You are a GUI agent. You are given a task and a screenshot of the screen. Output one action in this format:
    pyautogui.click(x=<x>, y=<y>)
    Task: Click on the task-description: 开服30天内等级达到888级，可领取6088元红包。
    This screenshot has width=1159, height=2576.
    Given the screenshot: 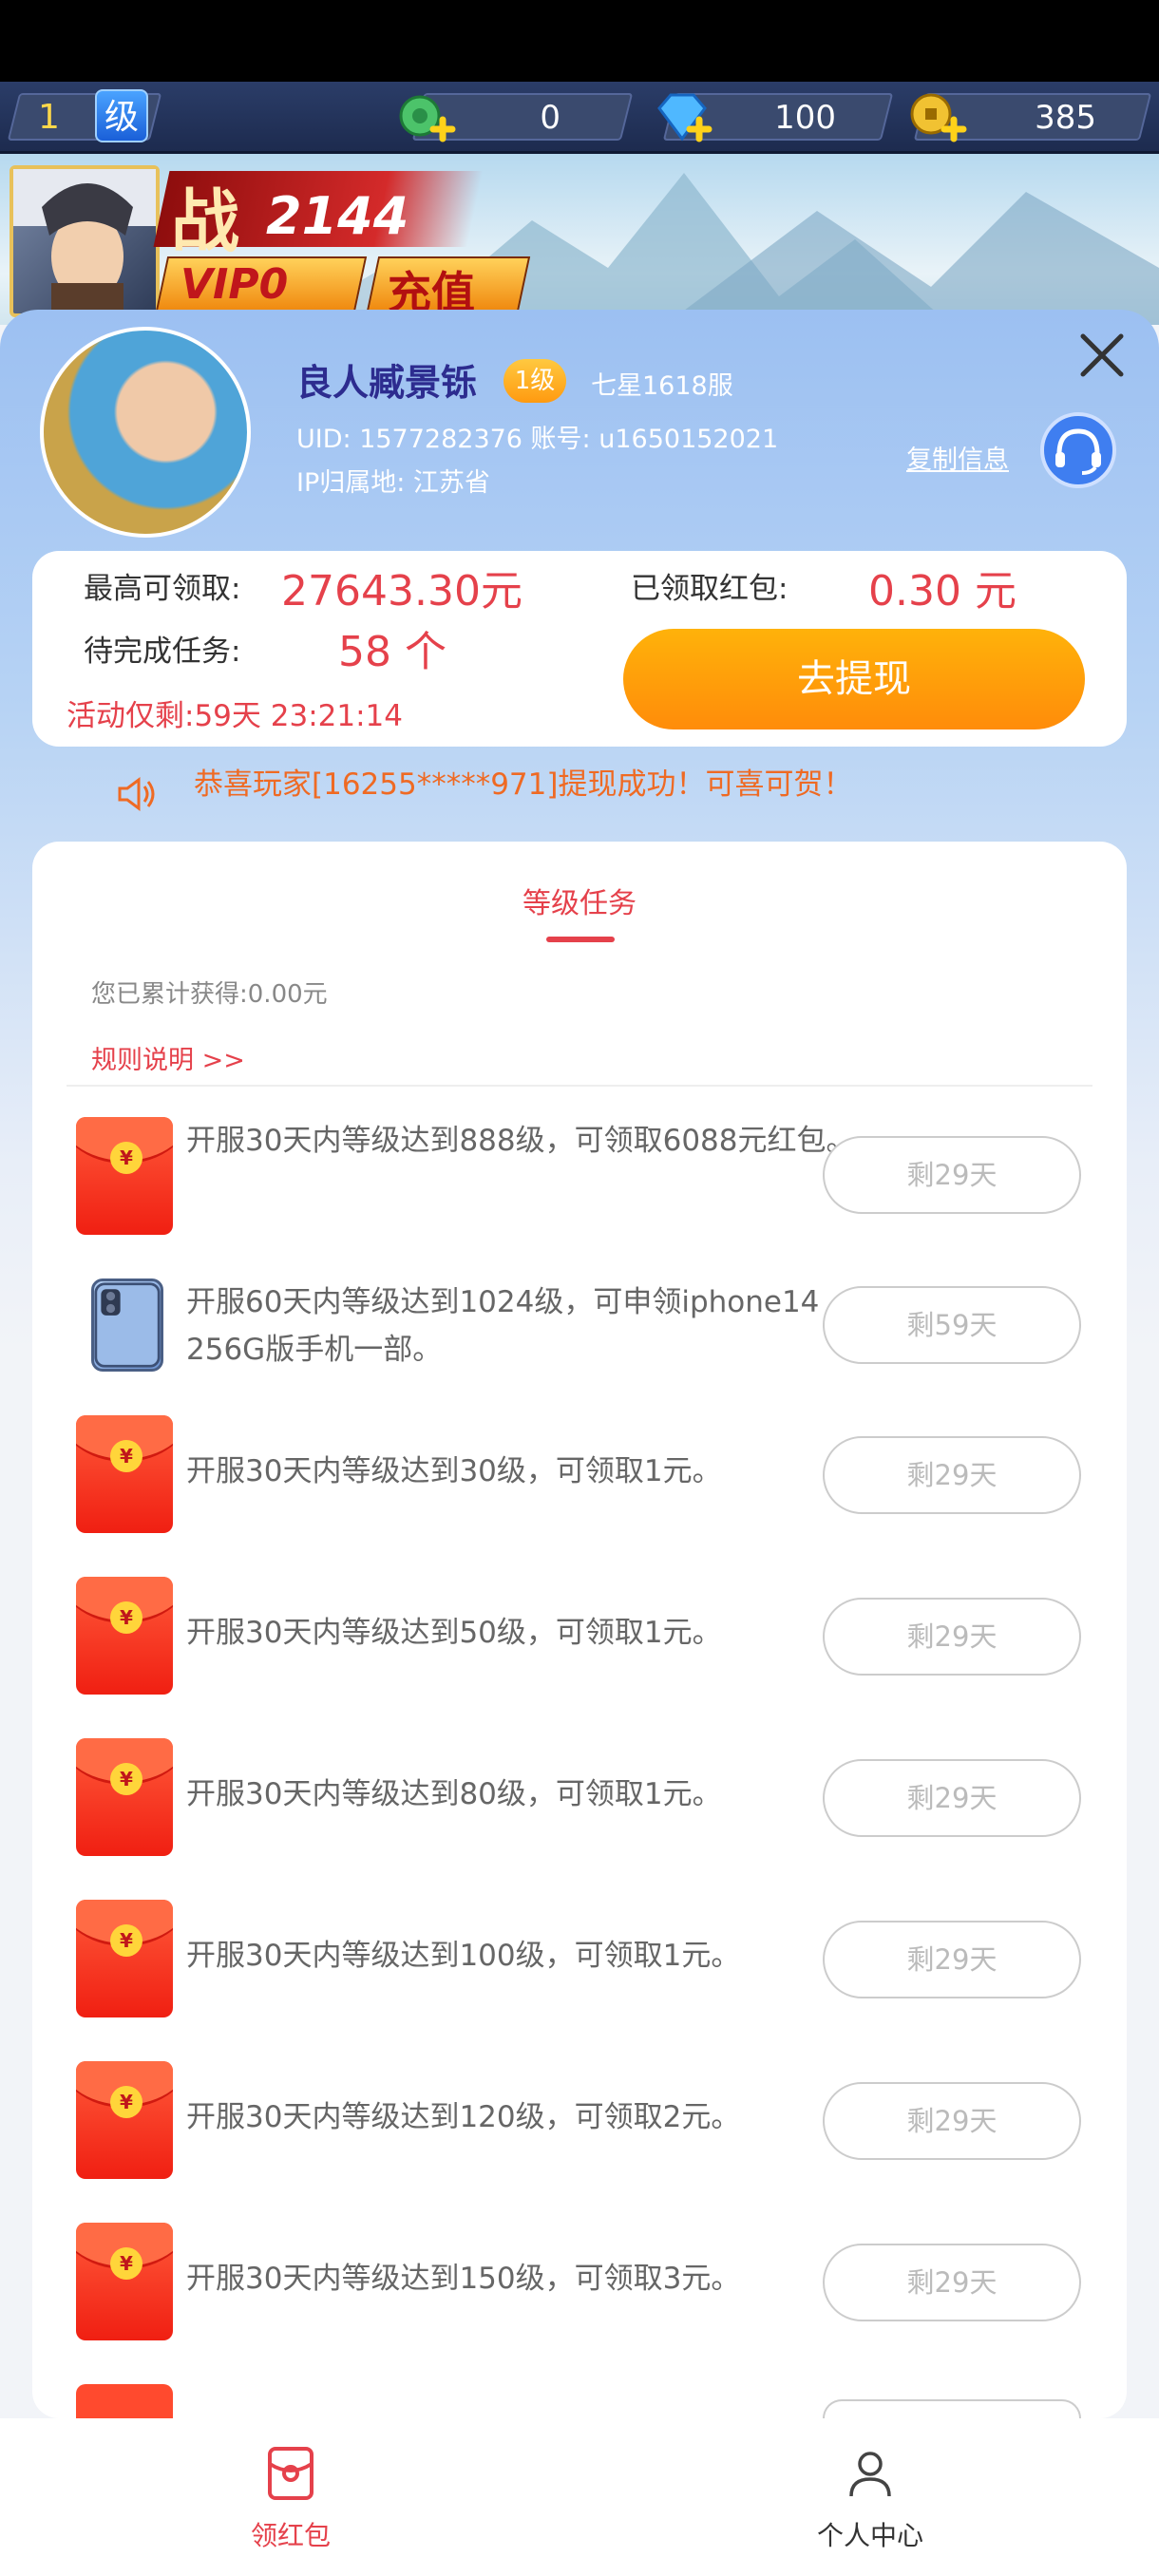 What is the action you would take?
    pyautogui.click(x=521, y=1141)
    